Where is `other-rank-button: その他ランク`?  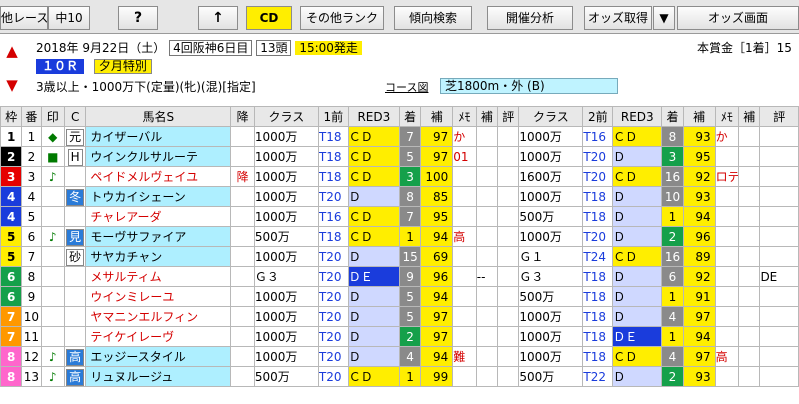 other-rank-button: その他ランク is located at coordinates (342, 18).